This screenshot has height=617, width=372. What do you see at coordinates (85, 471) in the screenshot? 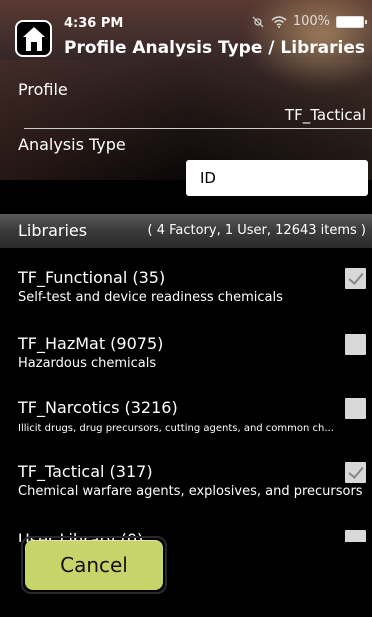
I see `library-name: TF_Tactical (317)` at bounding box center [85, 471].